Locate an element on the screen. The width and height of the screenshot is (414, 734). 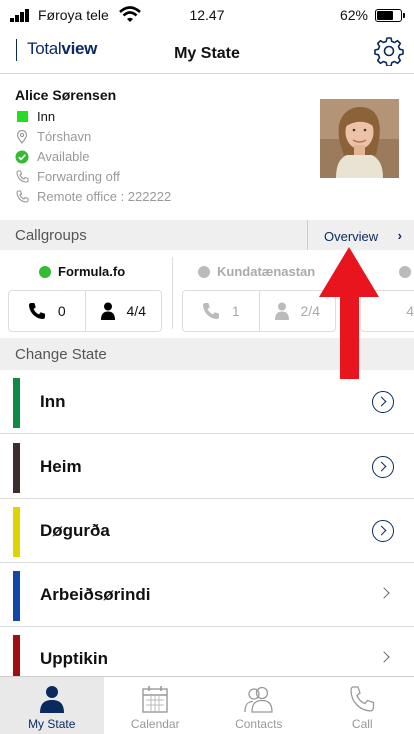
battery-icon is located at coordinates (390, 15).